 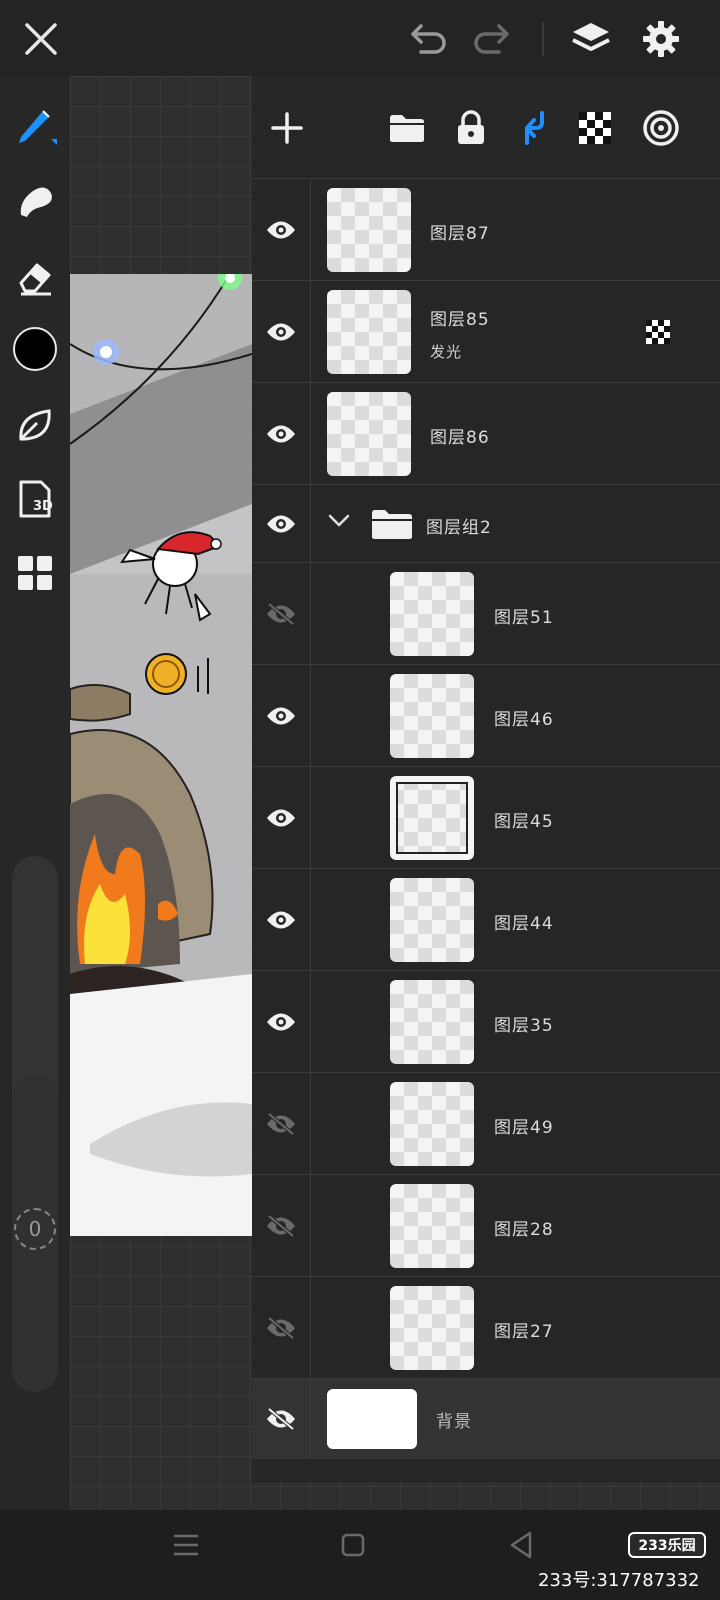 I want to click on opacity-slider-handle: 0, so click(x=35, y=1229).